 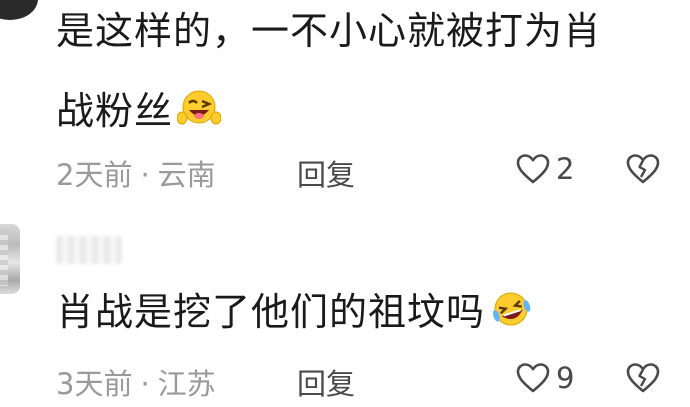 What do you see at coordinates (511, 309) in the screenshot?
I see `rolling-laughing-emoji-icon` at bounding box center [511, 309].